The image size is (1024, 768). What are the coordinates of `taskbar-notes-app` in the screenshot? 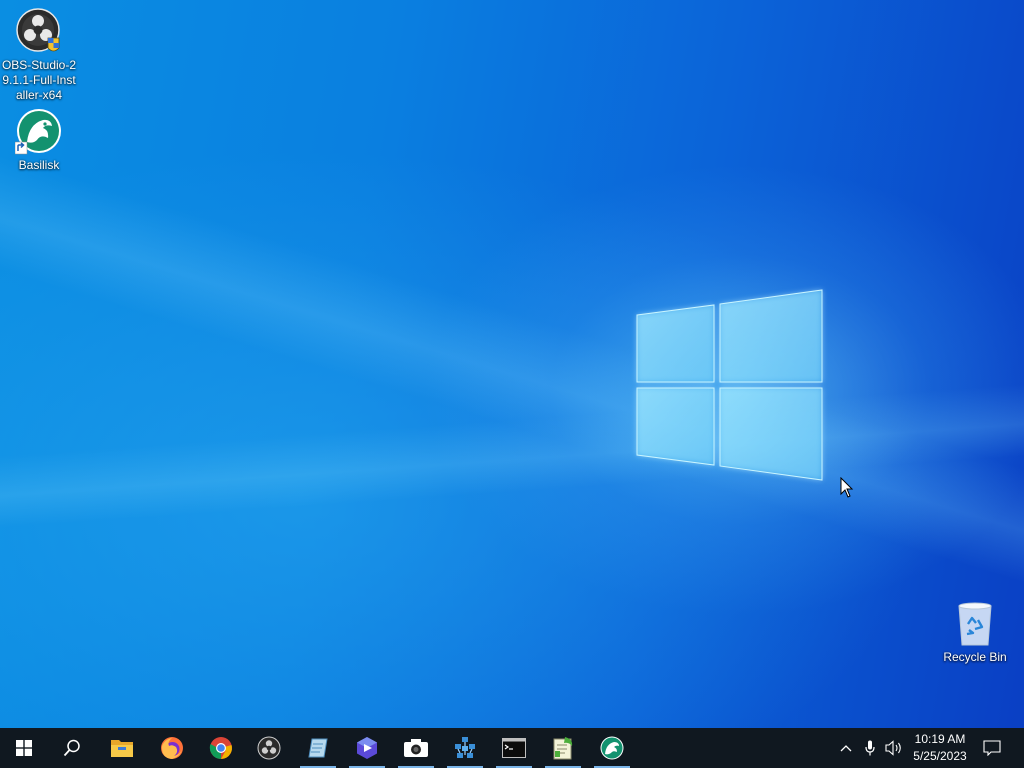 It's located at (318, 748).